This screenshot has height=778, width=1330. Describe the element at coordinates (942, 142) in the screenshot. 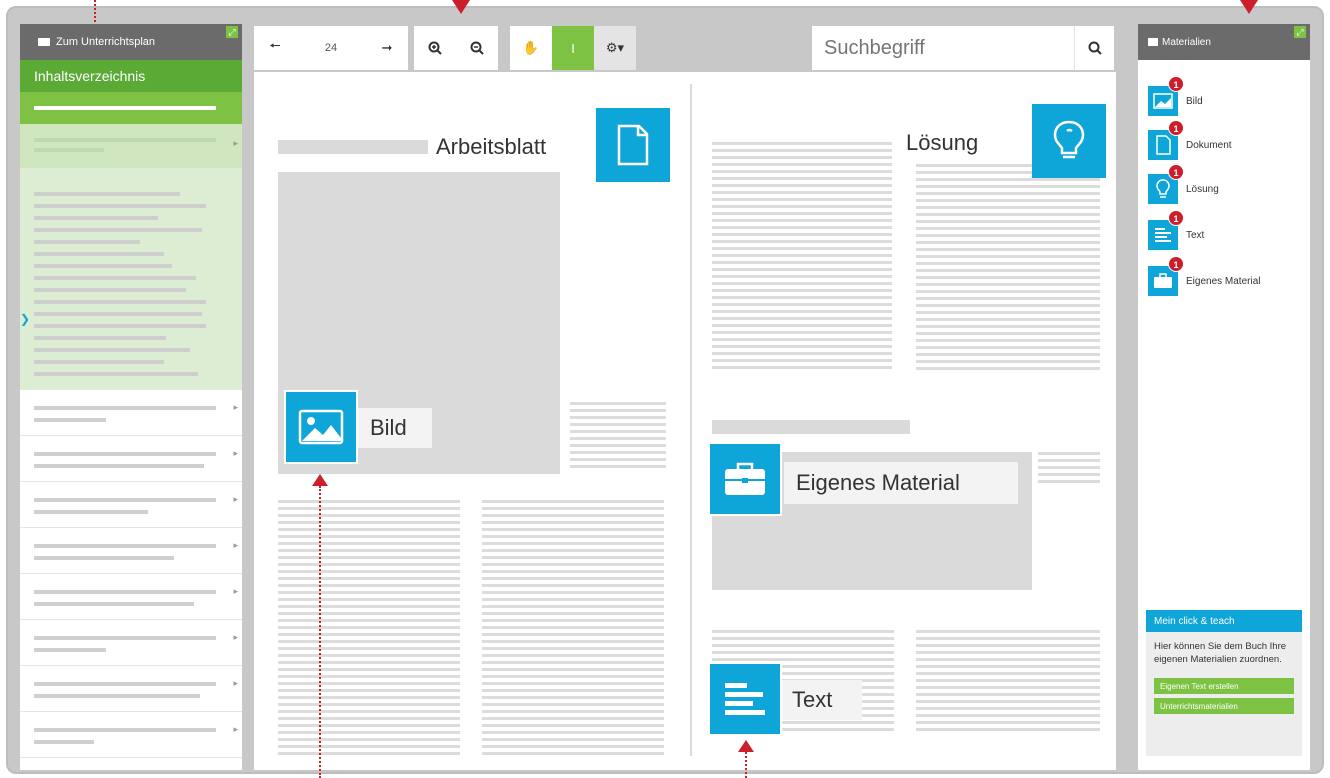

I see `solution-title: Lösung` at that location.